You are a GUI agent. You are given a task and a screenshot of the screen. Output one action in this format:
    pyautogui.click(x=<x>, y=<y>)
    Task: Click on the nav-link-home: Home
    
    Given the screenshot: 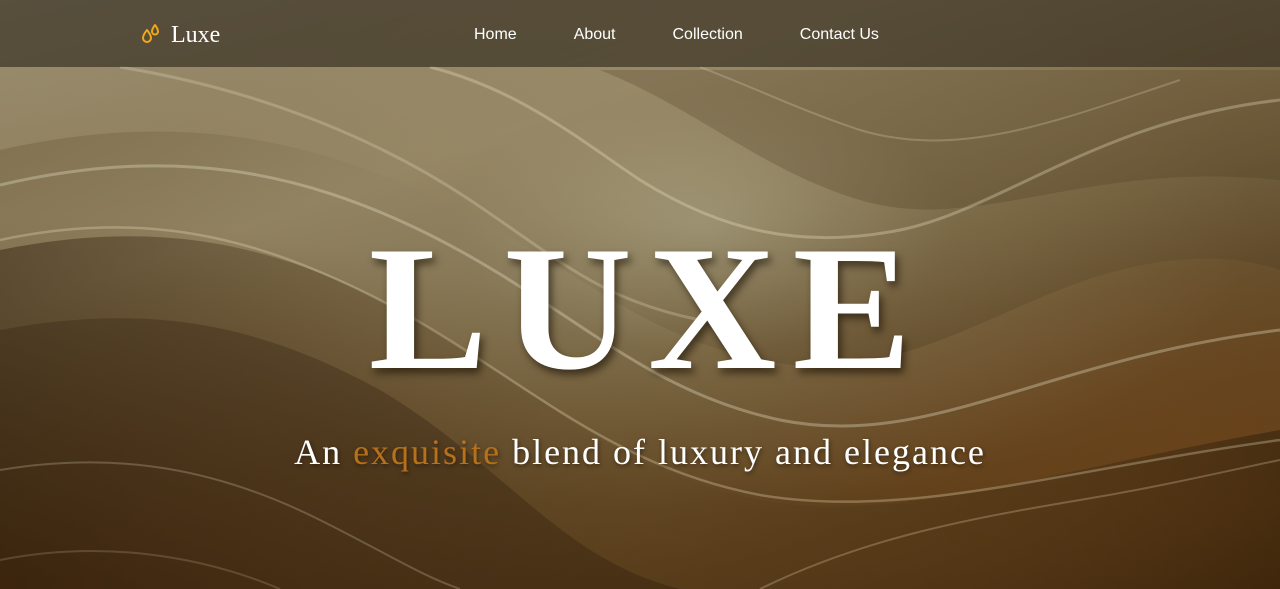 What is the action you would take?
    pyautogui.click(x=495, y=35)
    